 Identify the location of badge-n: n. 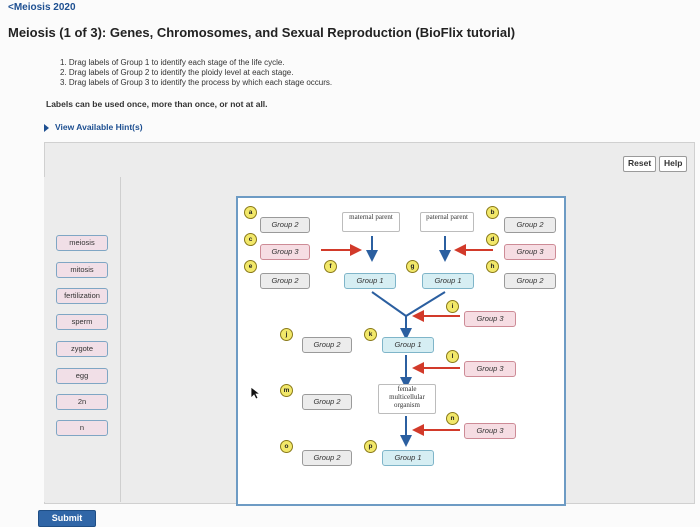
(452, 418).